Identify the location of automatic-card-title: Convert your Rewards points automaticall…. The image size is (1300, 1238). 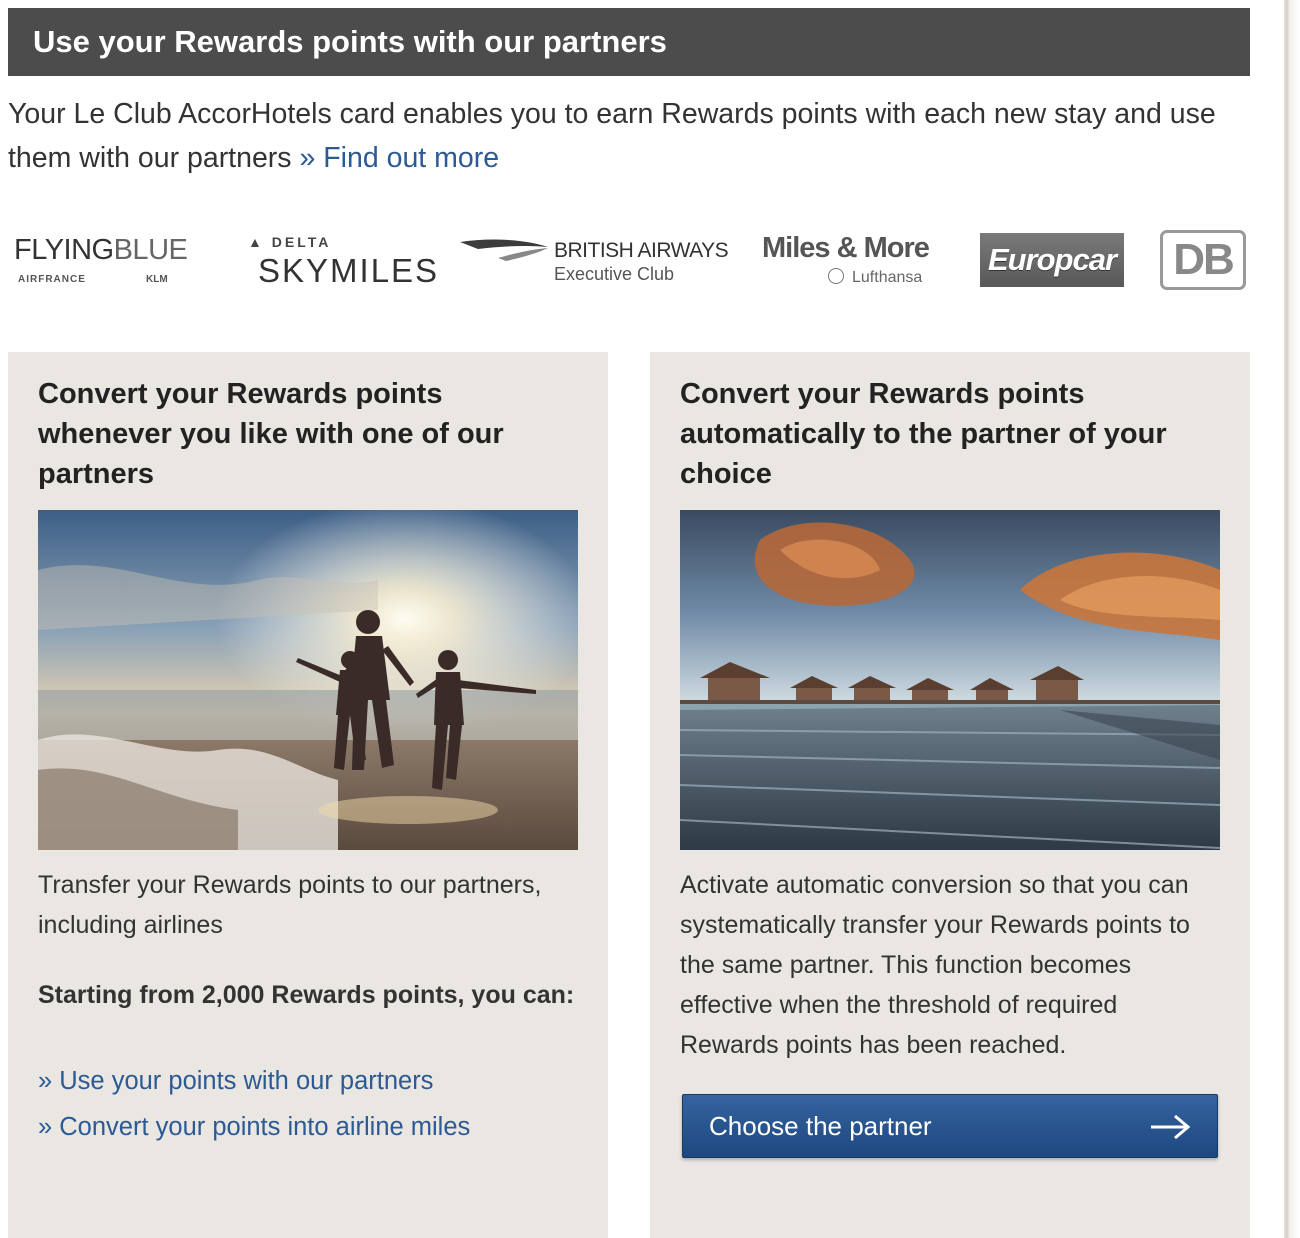
(923, 434).